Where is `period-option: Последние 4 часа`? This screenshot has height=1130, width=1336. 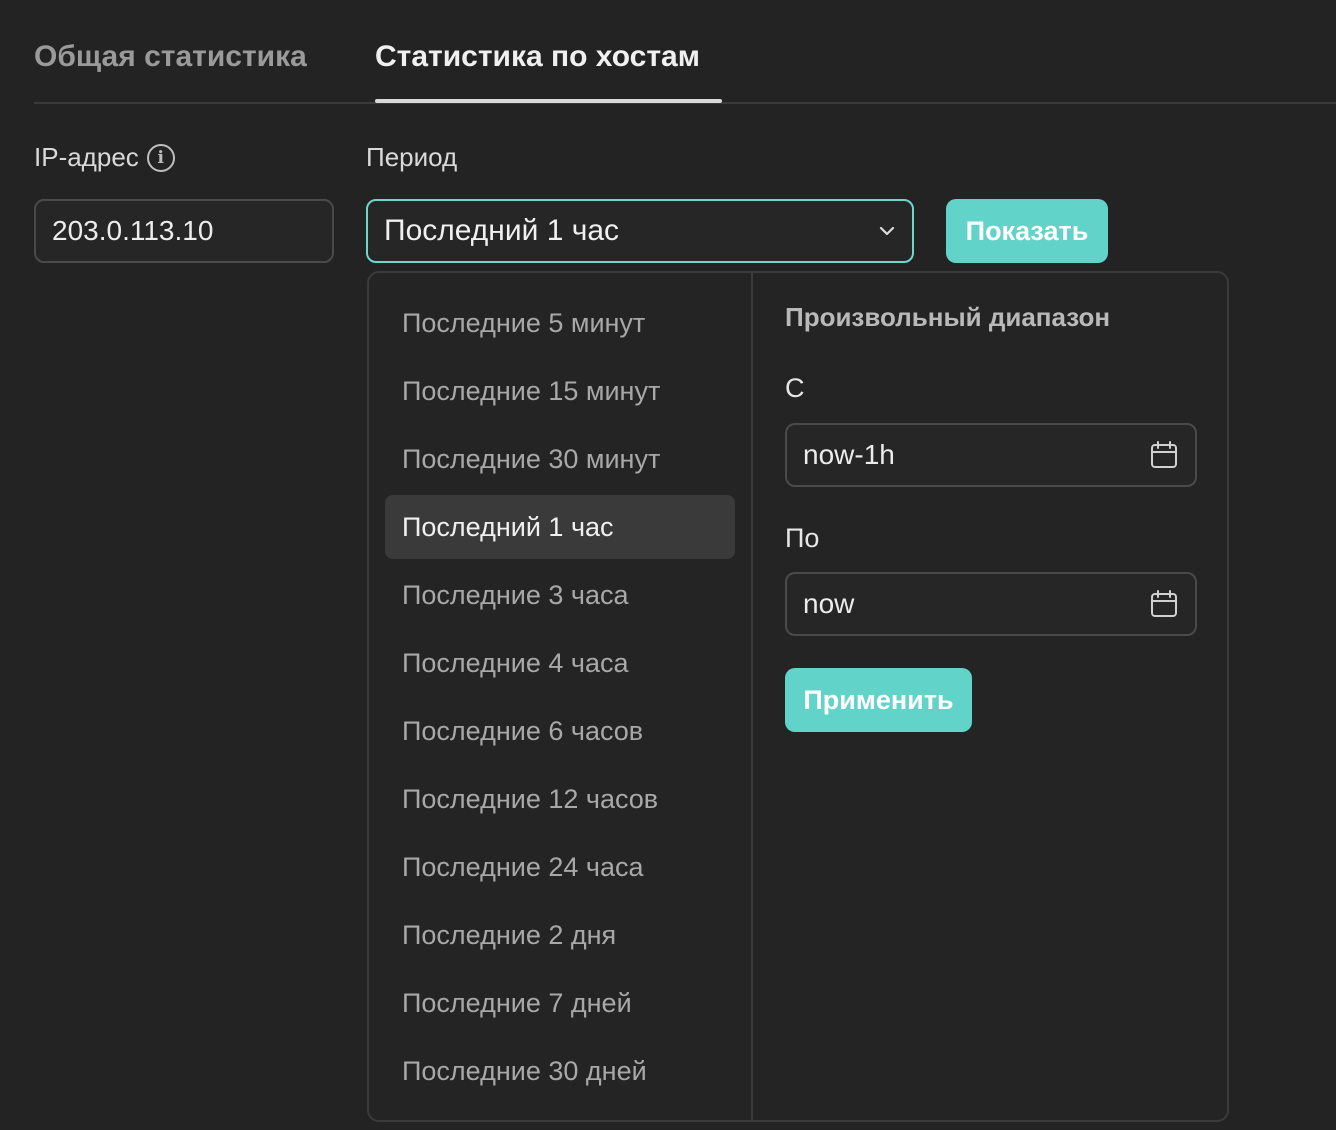 period-option: Последние 4 часа is located at coordinates (560, 663).